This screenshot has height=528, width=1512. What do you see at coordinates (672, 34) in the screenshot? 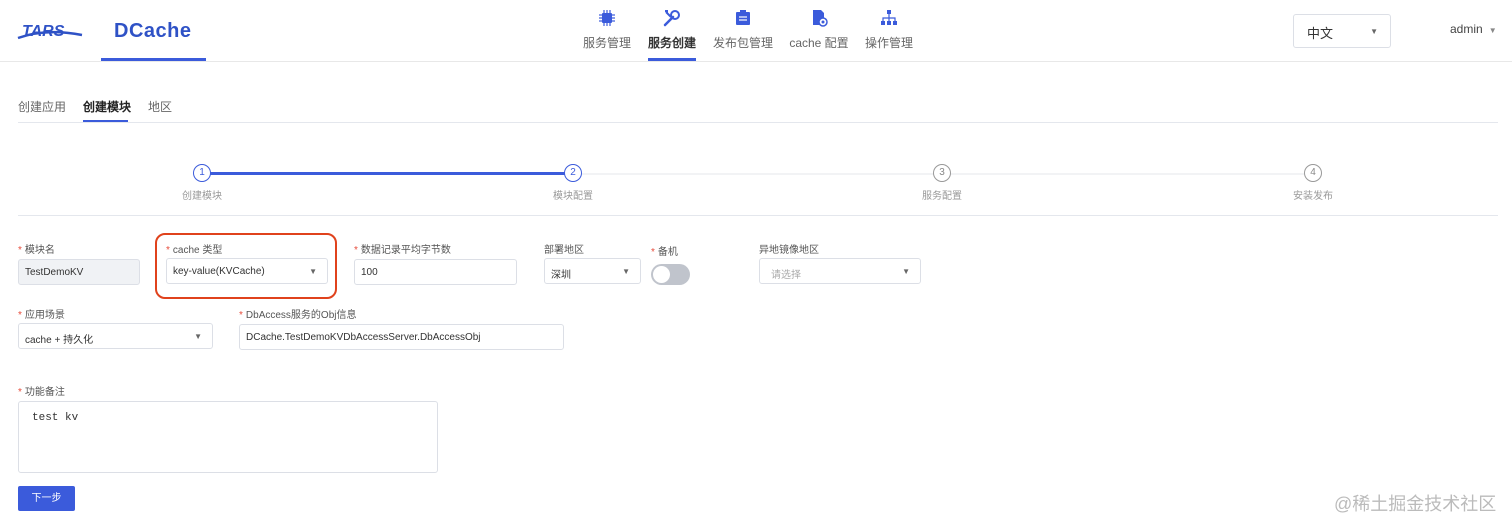
I see `nav-service-create: 服务创建` at bounding box center [672, 34].